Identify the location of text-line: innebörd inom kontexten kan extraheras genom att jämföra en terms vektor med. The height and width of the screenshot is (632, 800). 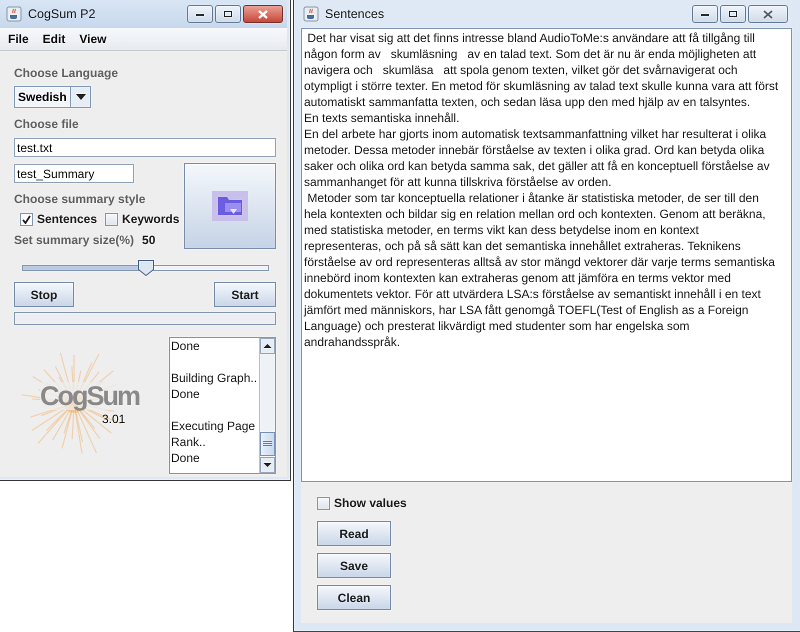
(518, 278).